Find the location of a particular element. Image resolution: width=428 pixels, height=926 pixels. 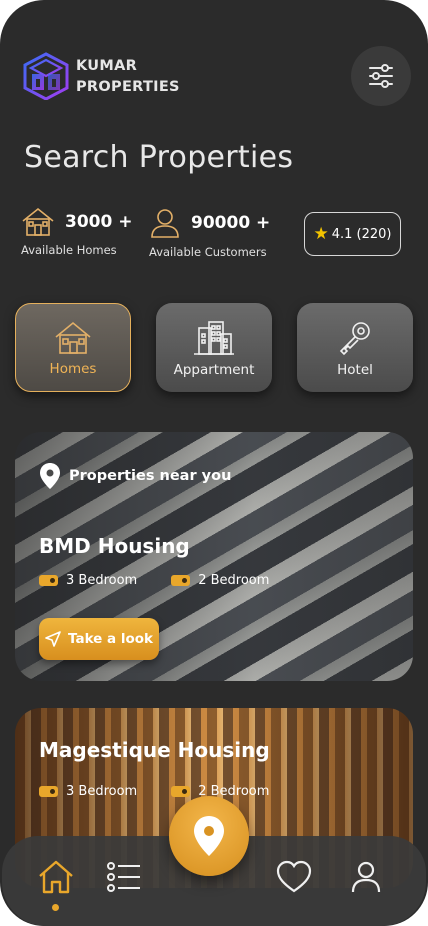

stat-customers: 90000 + Available Customers is located at coordinates (209, 233).